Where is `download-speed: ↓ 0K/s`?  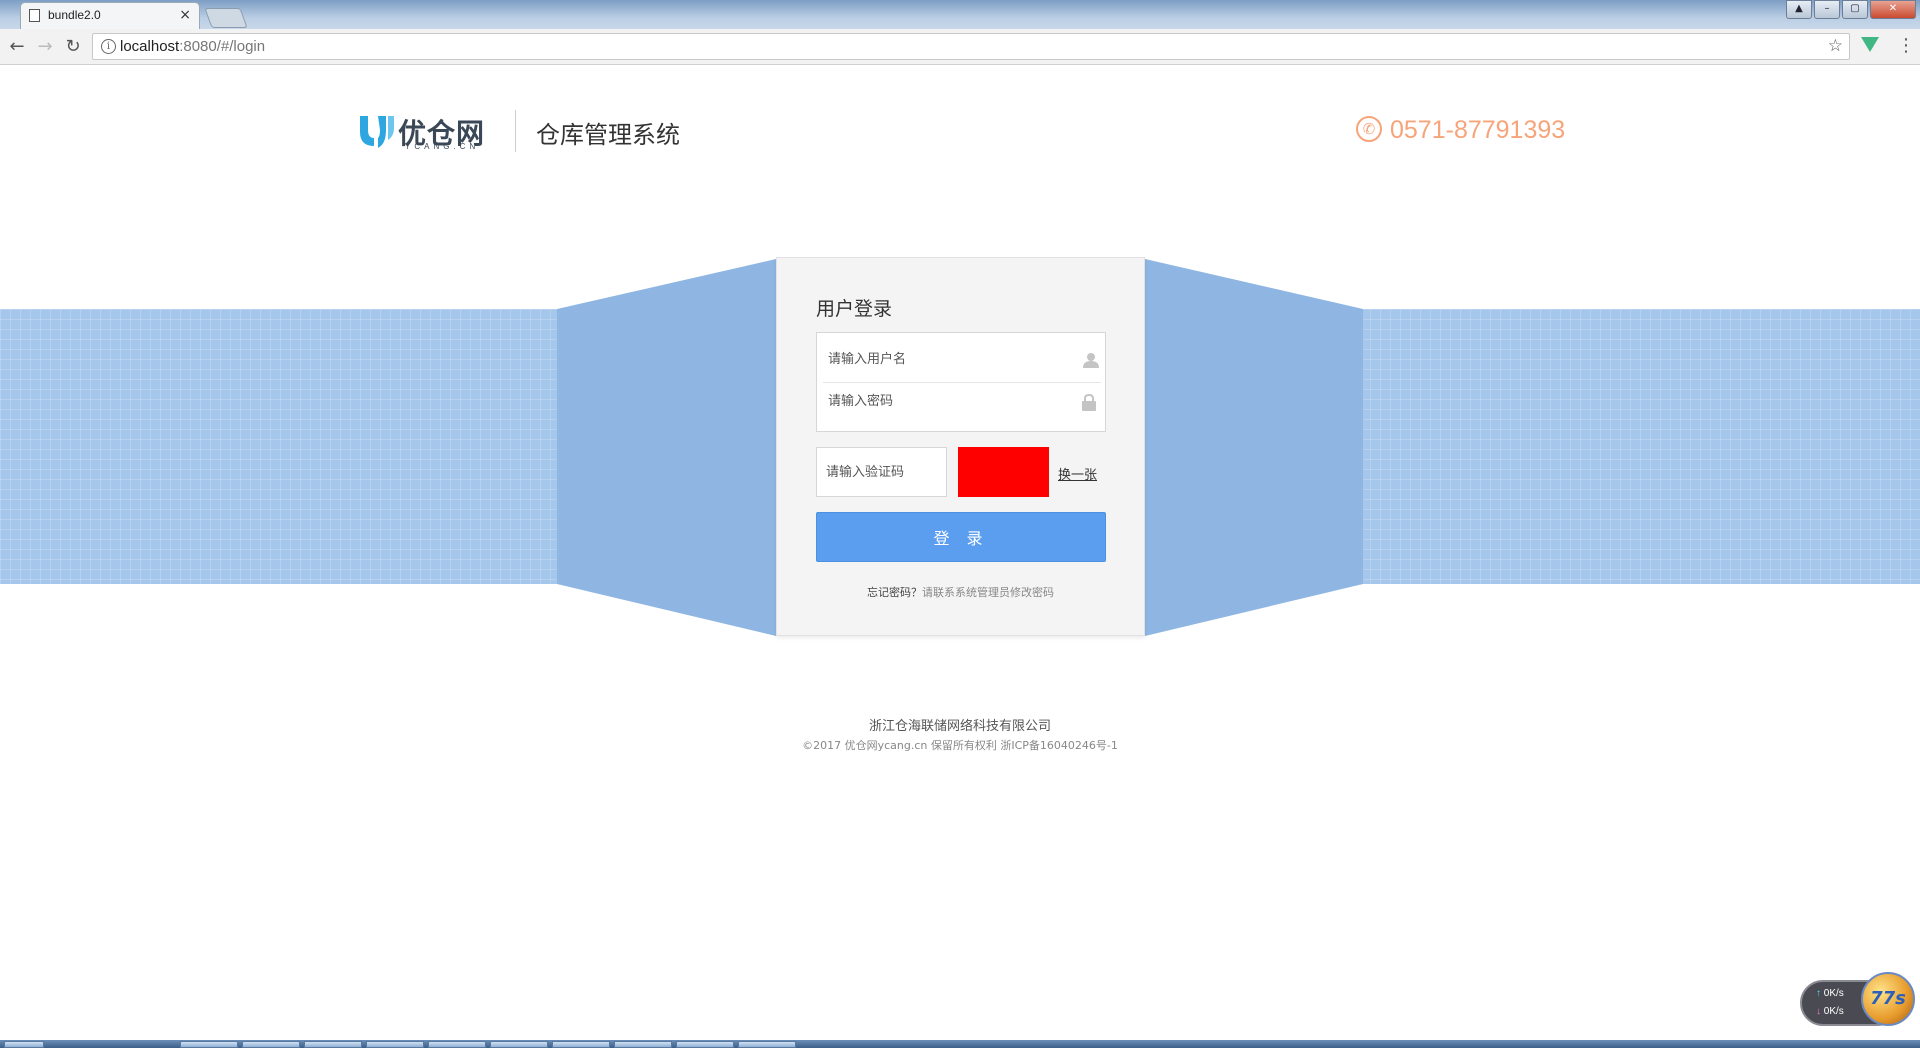
download-speed: ↓ 0K/s is located at coordinates (1830, 1011).